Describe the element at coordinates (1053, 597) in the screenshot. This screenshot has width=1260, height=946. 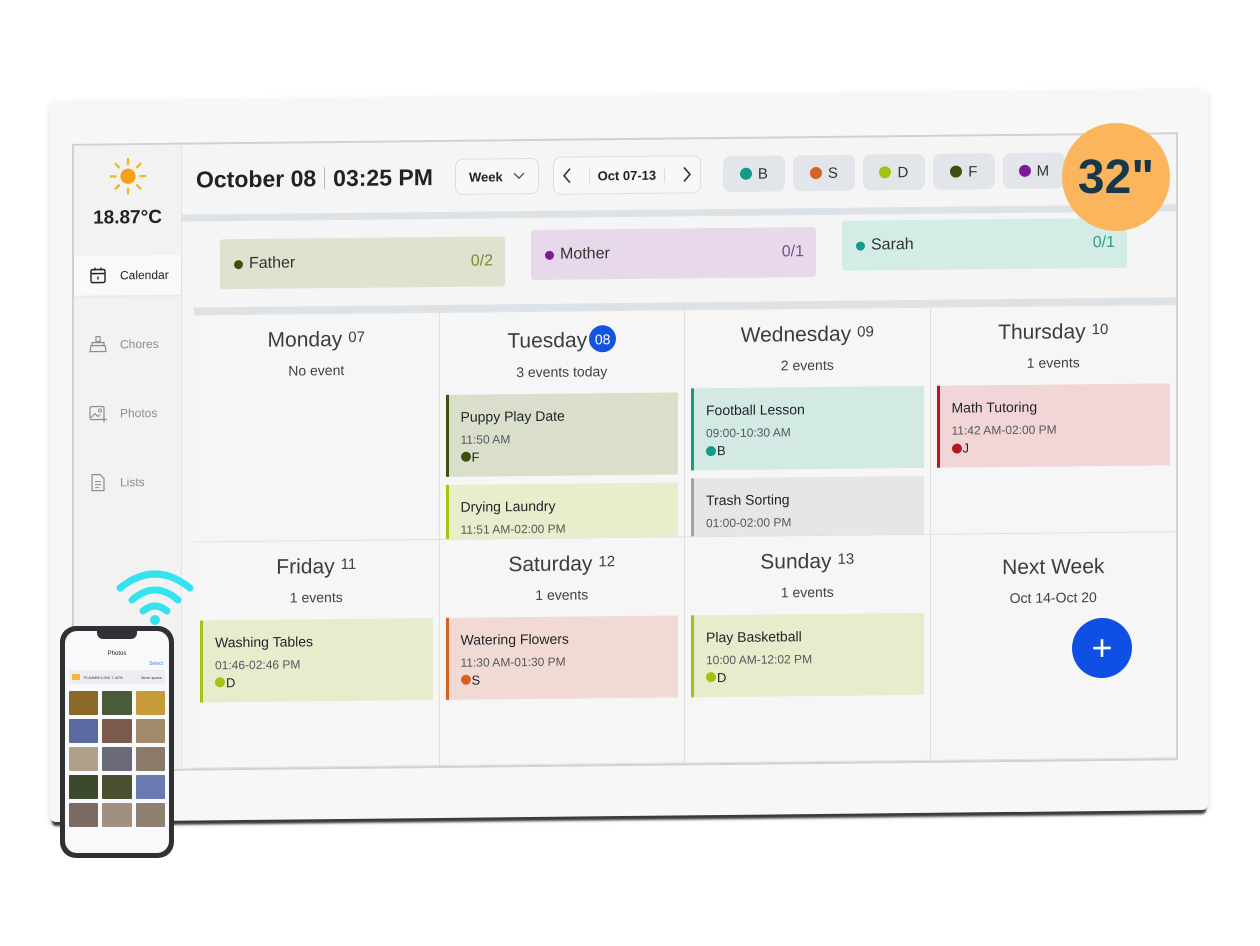
I see `next-week-range: Oct 14-Oct 20` at that location.